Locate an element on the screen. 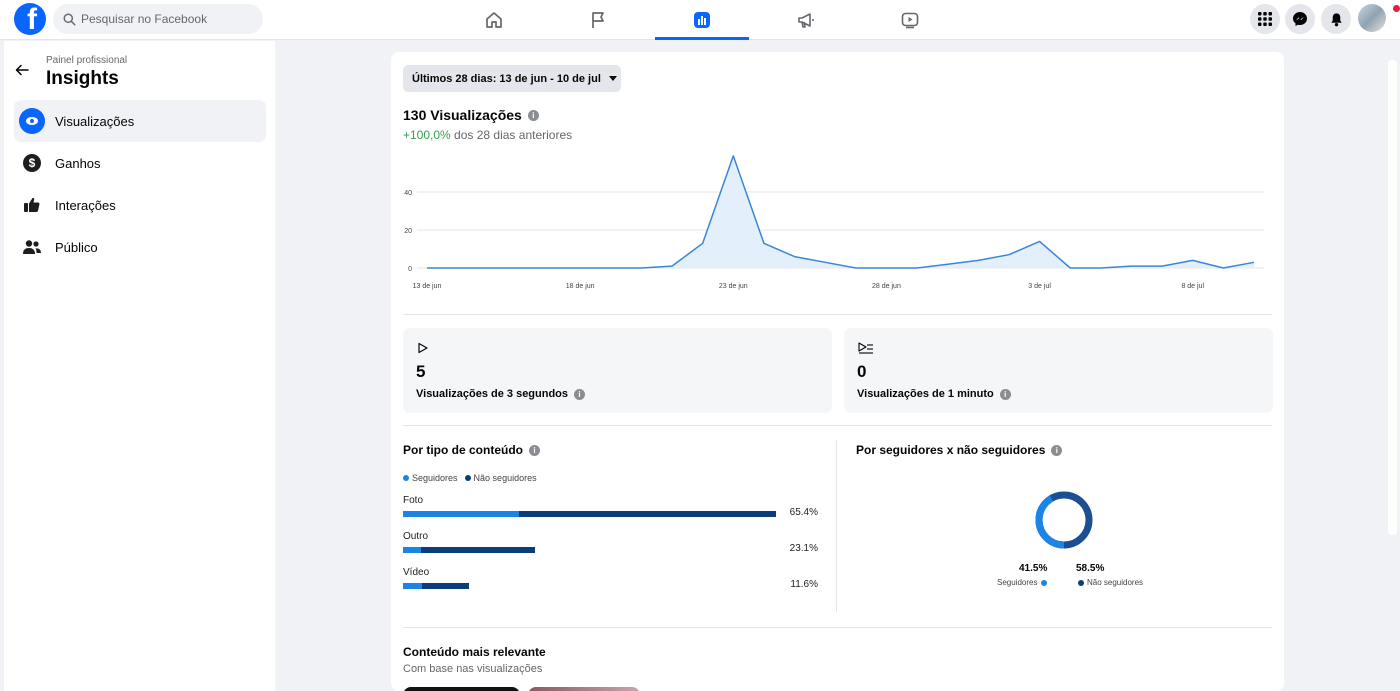 Image resolution: width=1400 pixels, height=691 pixels. video-icon is located at coordinates (910, 20).